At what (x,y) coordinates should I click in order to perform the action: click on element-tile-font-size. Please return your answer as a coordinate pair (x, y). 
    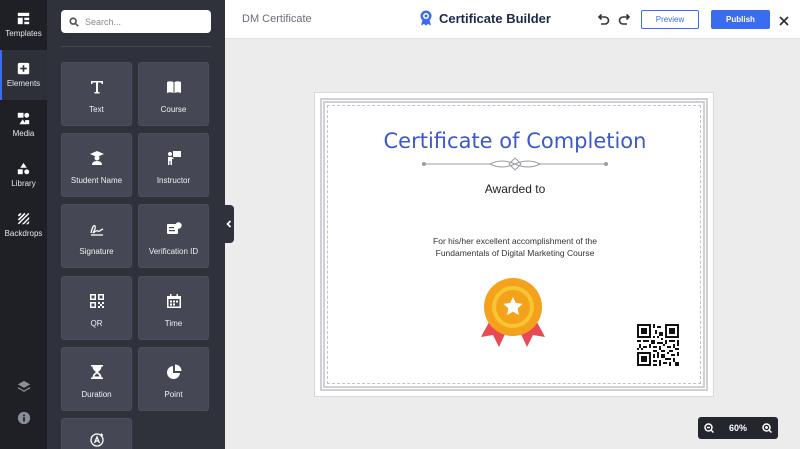
    Looking at the image, I should click on (96, 433).